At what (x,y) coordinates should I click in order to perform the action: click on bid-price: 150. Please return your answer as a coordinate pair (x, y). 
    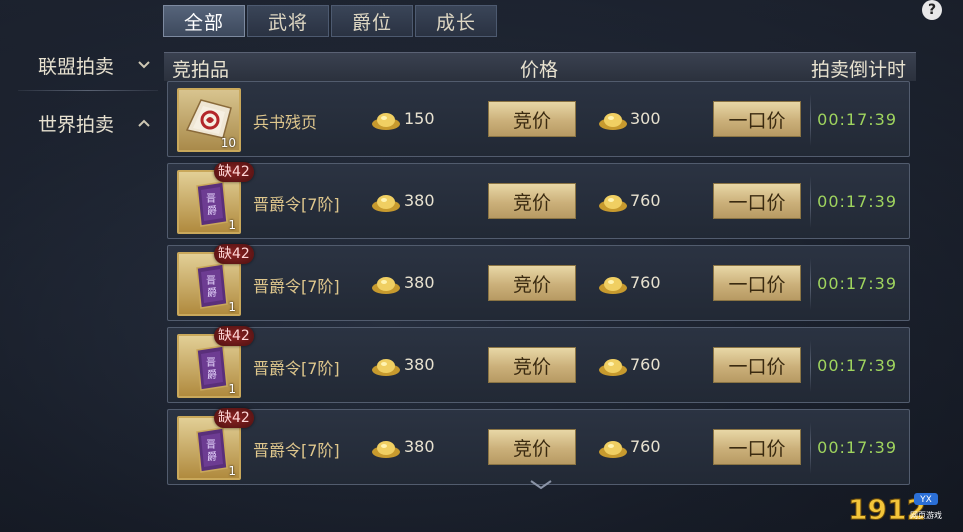
    Looking at the image, I should click on (419, 118).